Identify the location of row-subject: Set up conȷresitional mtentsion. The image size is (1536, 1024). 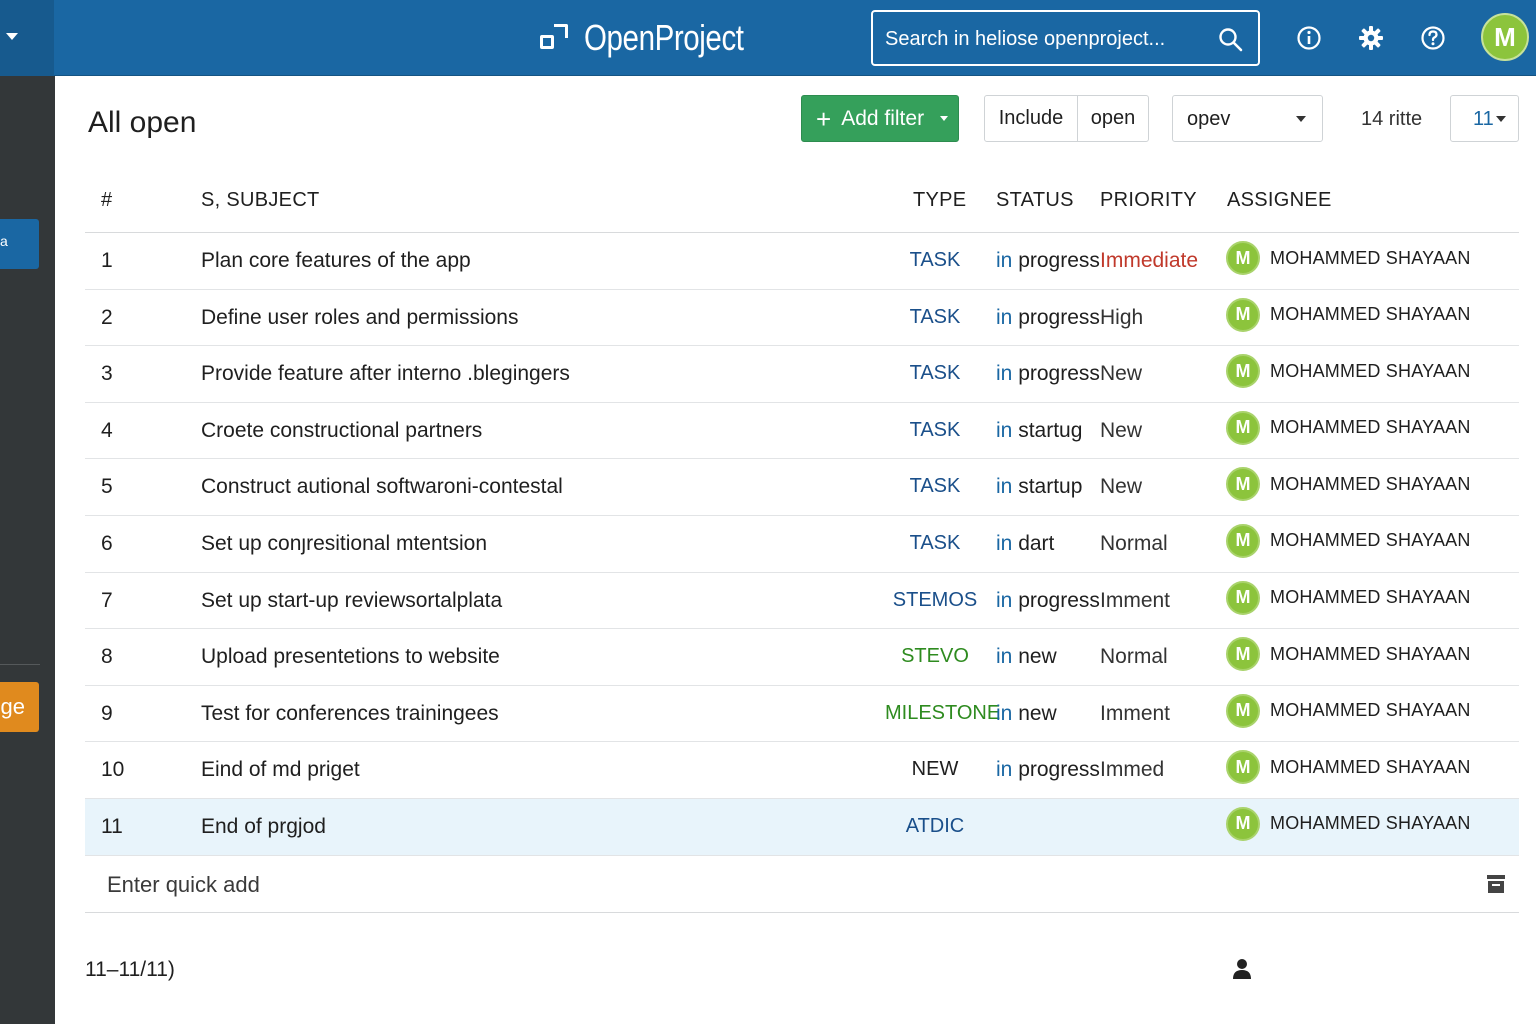
(344, 544).